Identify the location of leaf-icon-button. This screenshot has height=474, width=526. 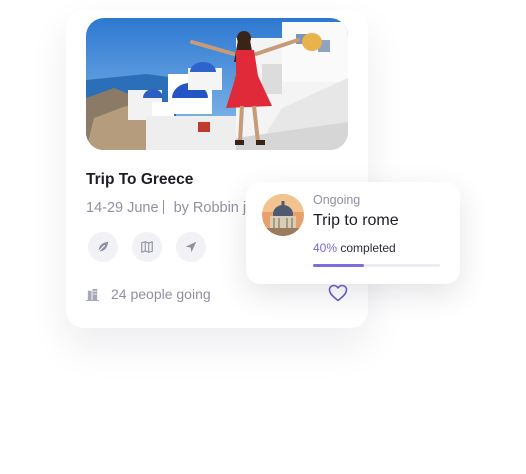
(103, 247).